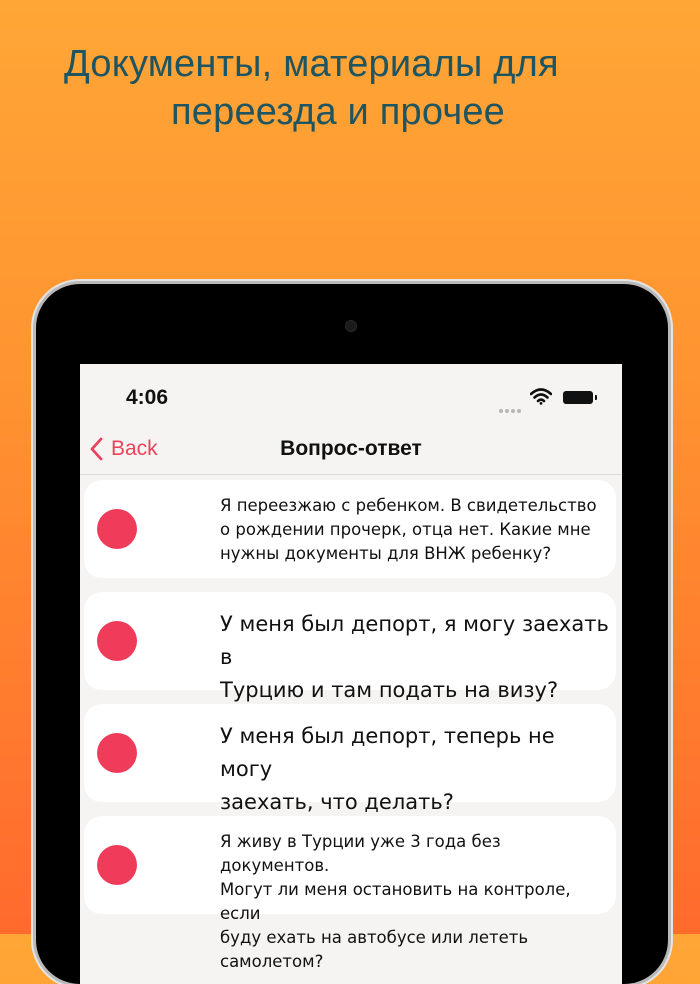  Describe the element at coordinates (596, 397) in the screenshot. I see `battery-tip` at that location.